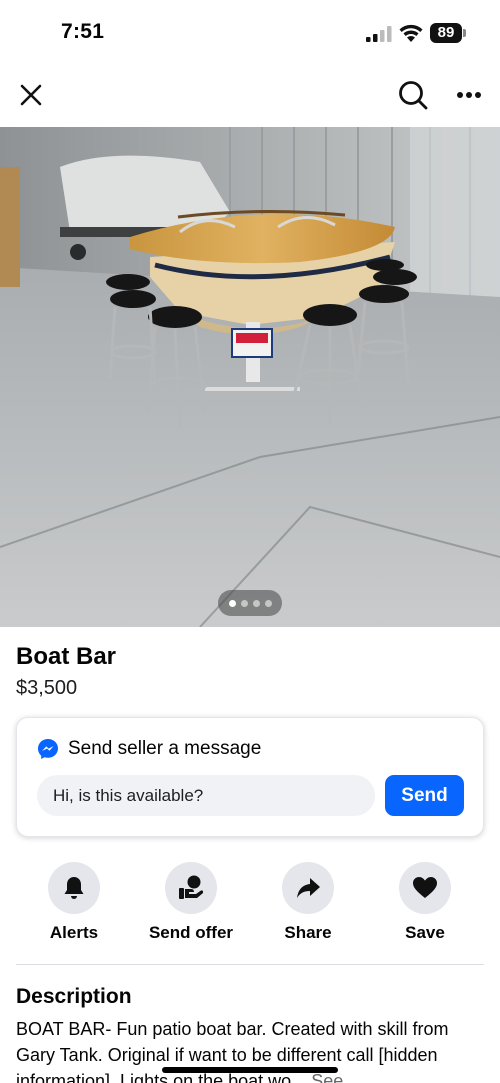 The image size is (500, 1083). I want to click on more-options-button, so click(469, 95).